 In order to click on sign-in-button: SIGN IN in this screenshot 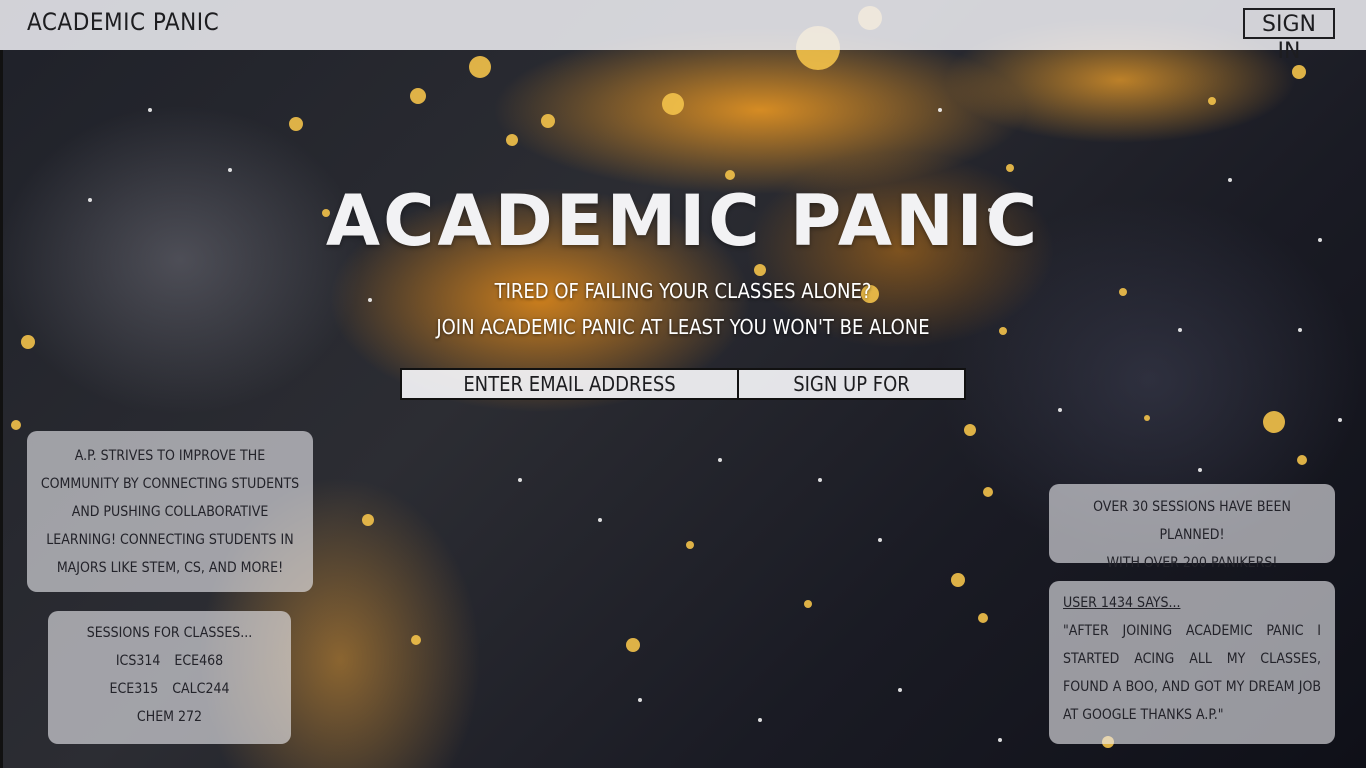, I will do `click(1289, 36)`.